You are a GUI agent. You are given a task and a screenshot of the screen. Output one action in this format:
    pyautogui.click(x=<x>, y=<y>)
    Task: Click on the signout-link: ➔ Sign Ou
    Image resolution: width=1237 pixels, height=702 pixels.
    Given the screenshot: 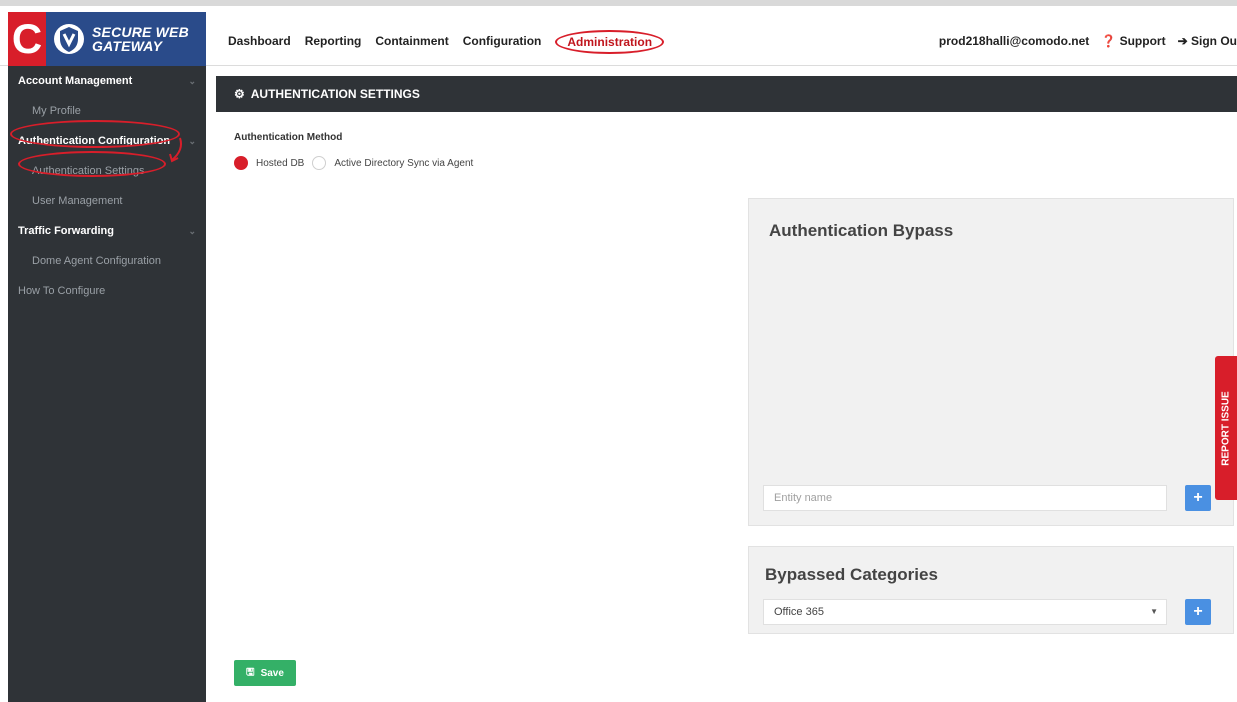 What is the action you would take?
    pyautogui.click(x=1207, y=41)
    